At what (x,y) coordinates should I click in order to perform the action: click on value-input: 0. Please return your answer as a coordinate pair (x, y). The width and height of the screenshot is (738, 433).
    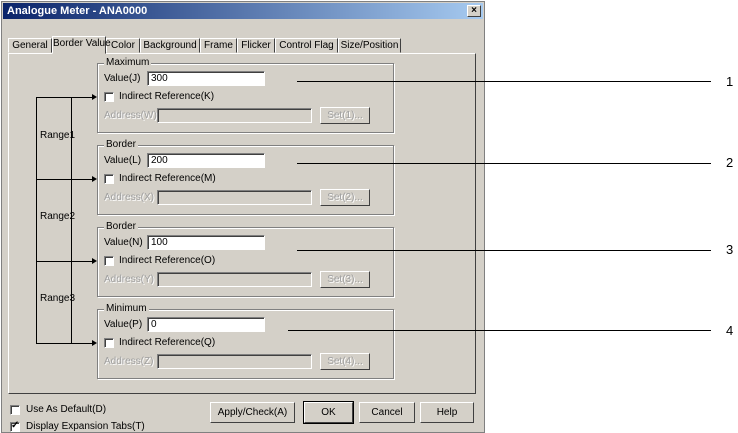
    Looking at the image, I should click on (206, 324).